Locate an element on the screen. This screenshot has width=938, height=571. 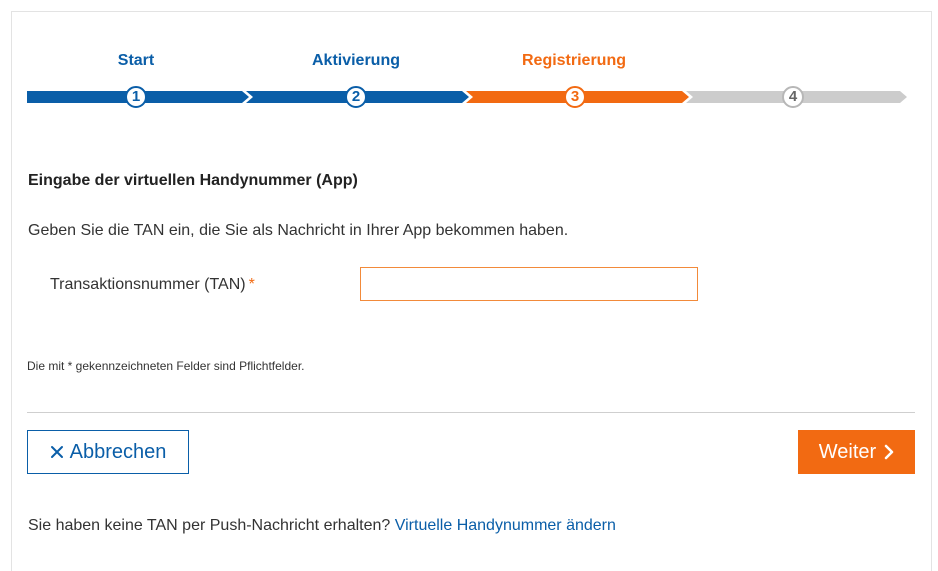
tan-input is located at coordinates (529, 284).